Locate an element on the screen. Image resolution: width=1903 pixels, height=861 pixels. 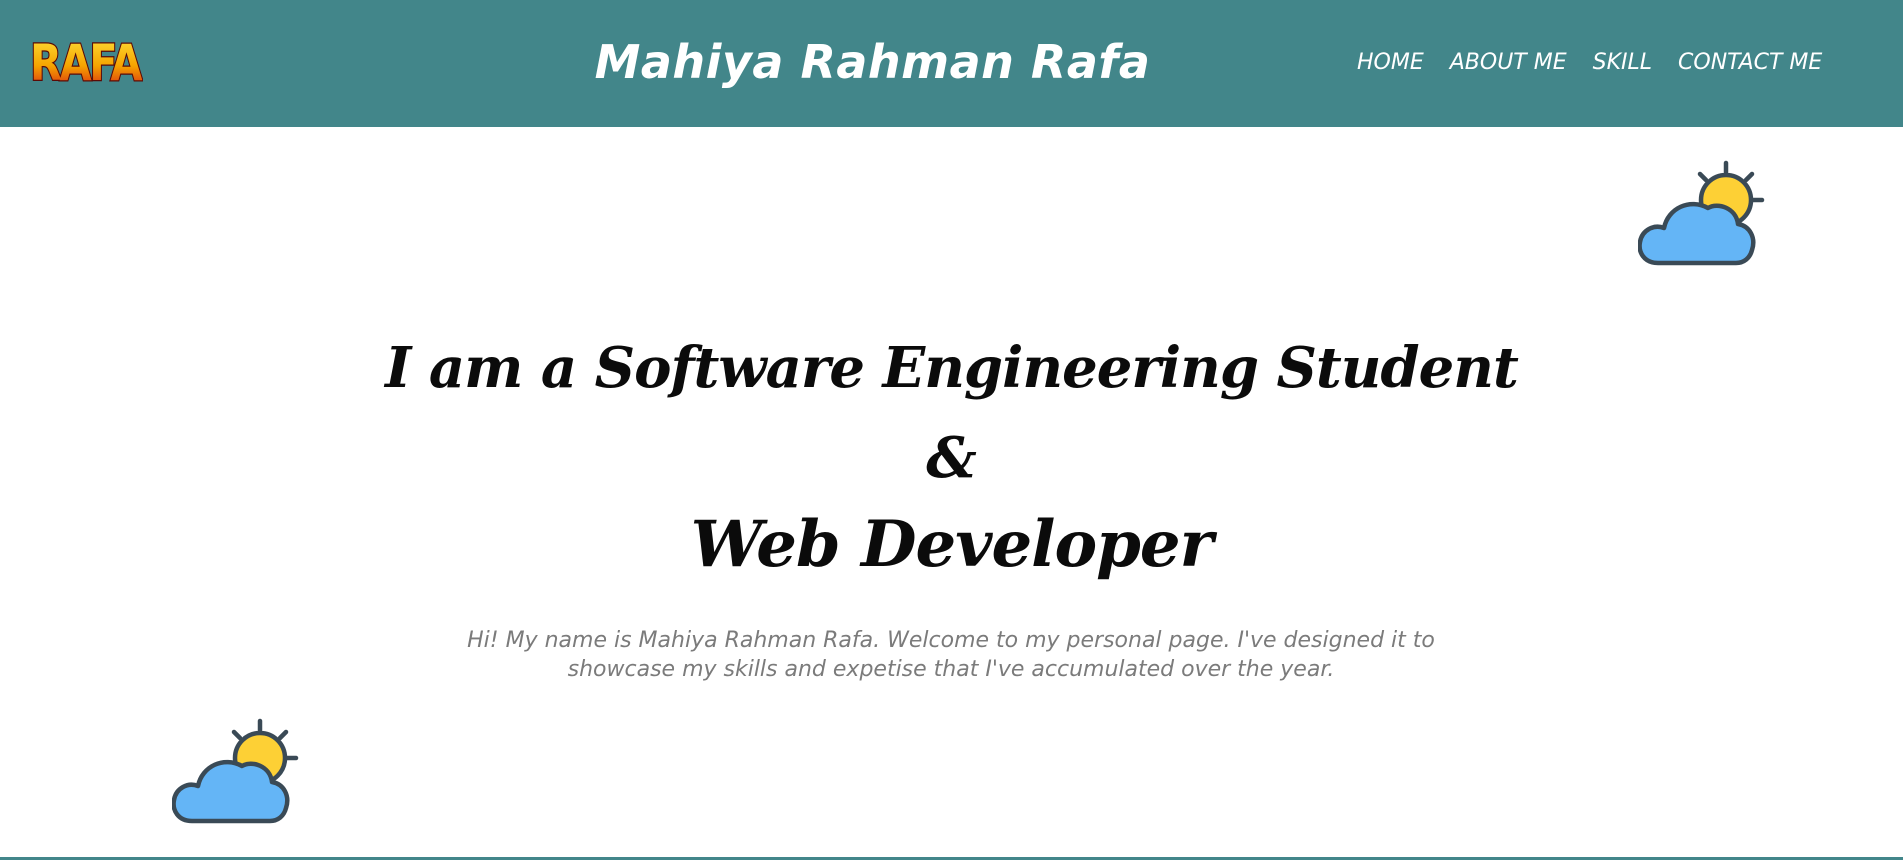
hero-heading-line-3: Web Developer is located at coordinates (952, 544).